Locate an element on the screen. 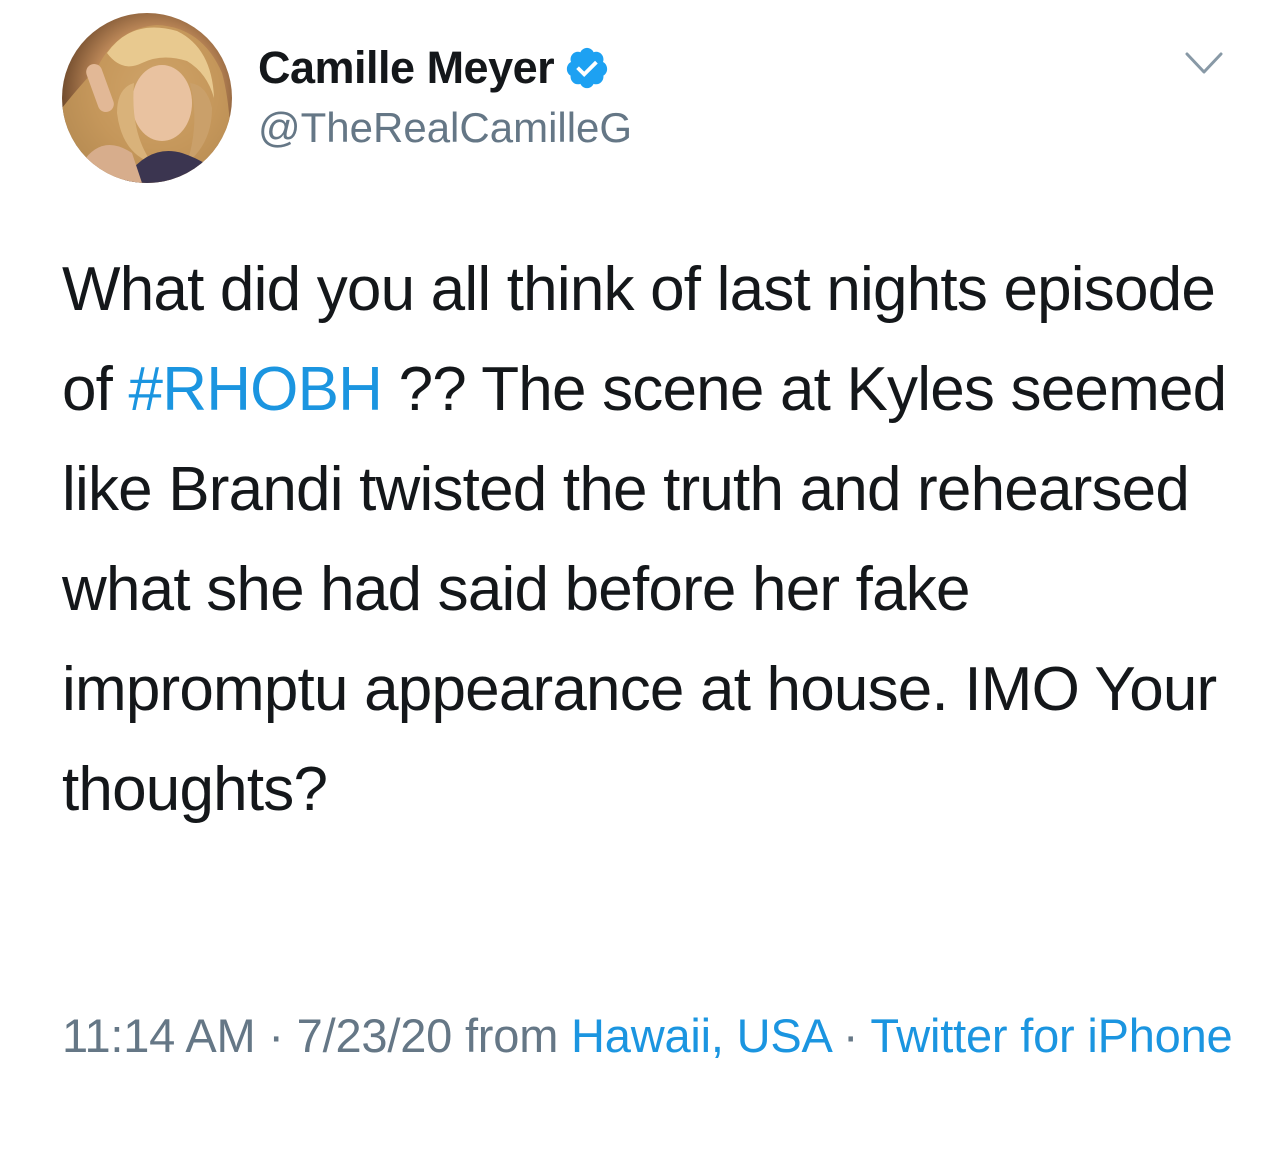 The width and height of the screenshot is (1280, 1160). avatar is located at coordinates (147, 98).